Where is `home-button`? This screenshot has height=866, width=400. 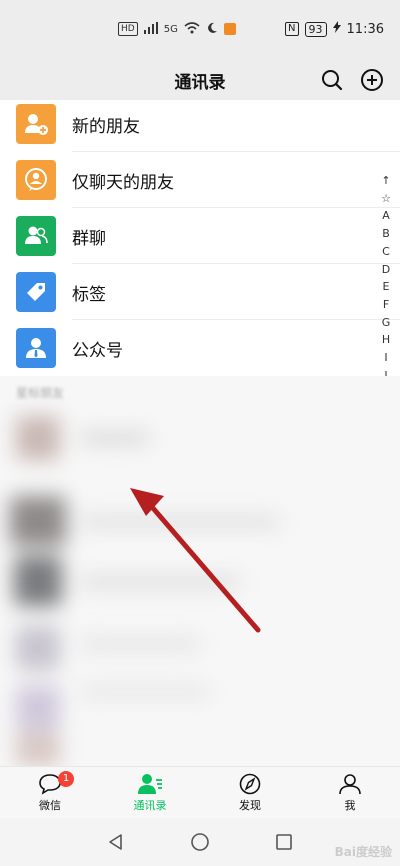
home-button is located at coordinates (200, 842).